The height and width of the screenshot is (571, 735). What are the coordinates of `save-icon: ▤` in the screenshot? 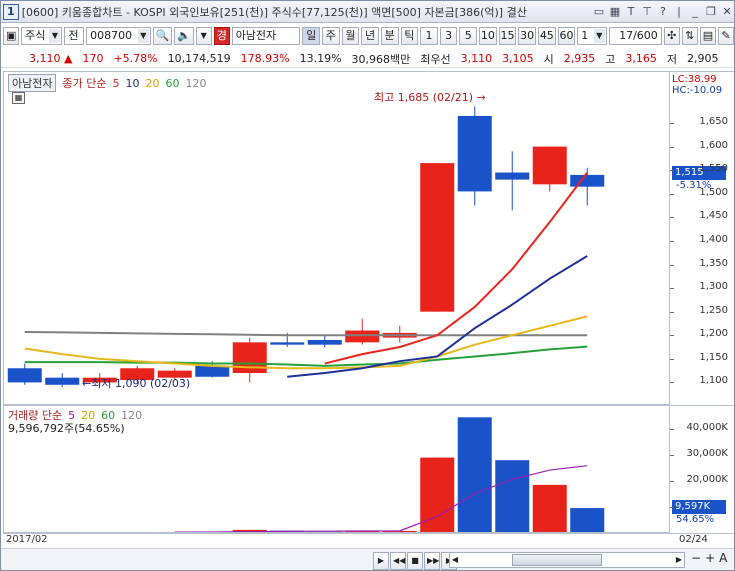 It's located at (707, 36).